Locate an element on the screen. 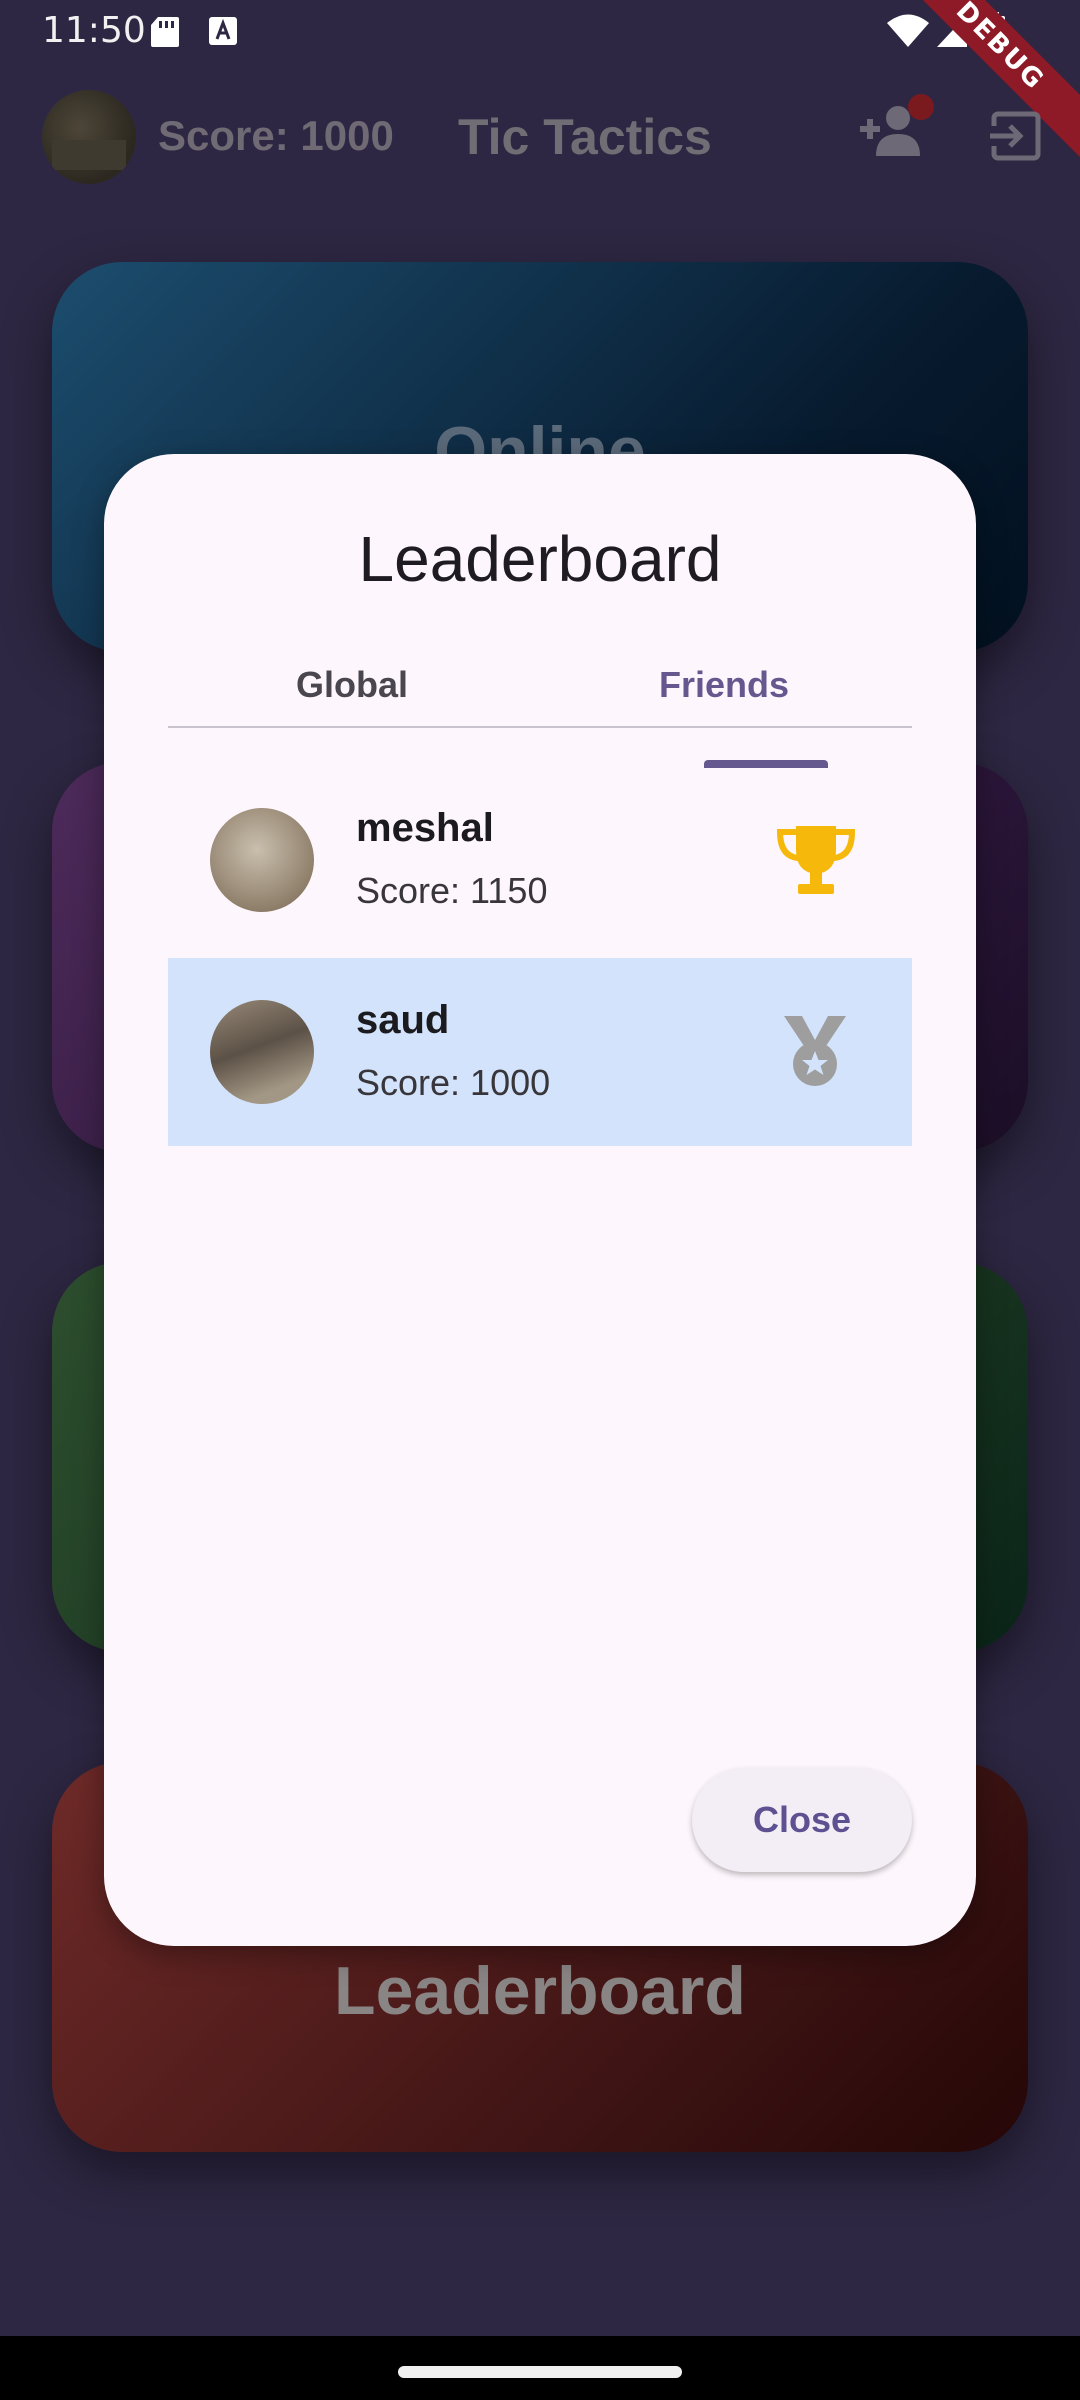 This screenshot has height=2400, width=1080. keyboard-a-icon is located at coordinates (223, 31).